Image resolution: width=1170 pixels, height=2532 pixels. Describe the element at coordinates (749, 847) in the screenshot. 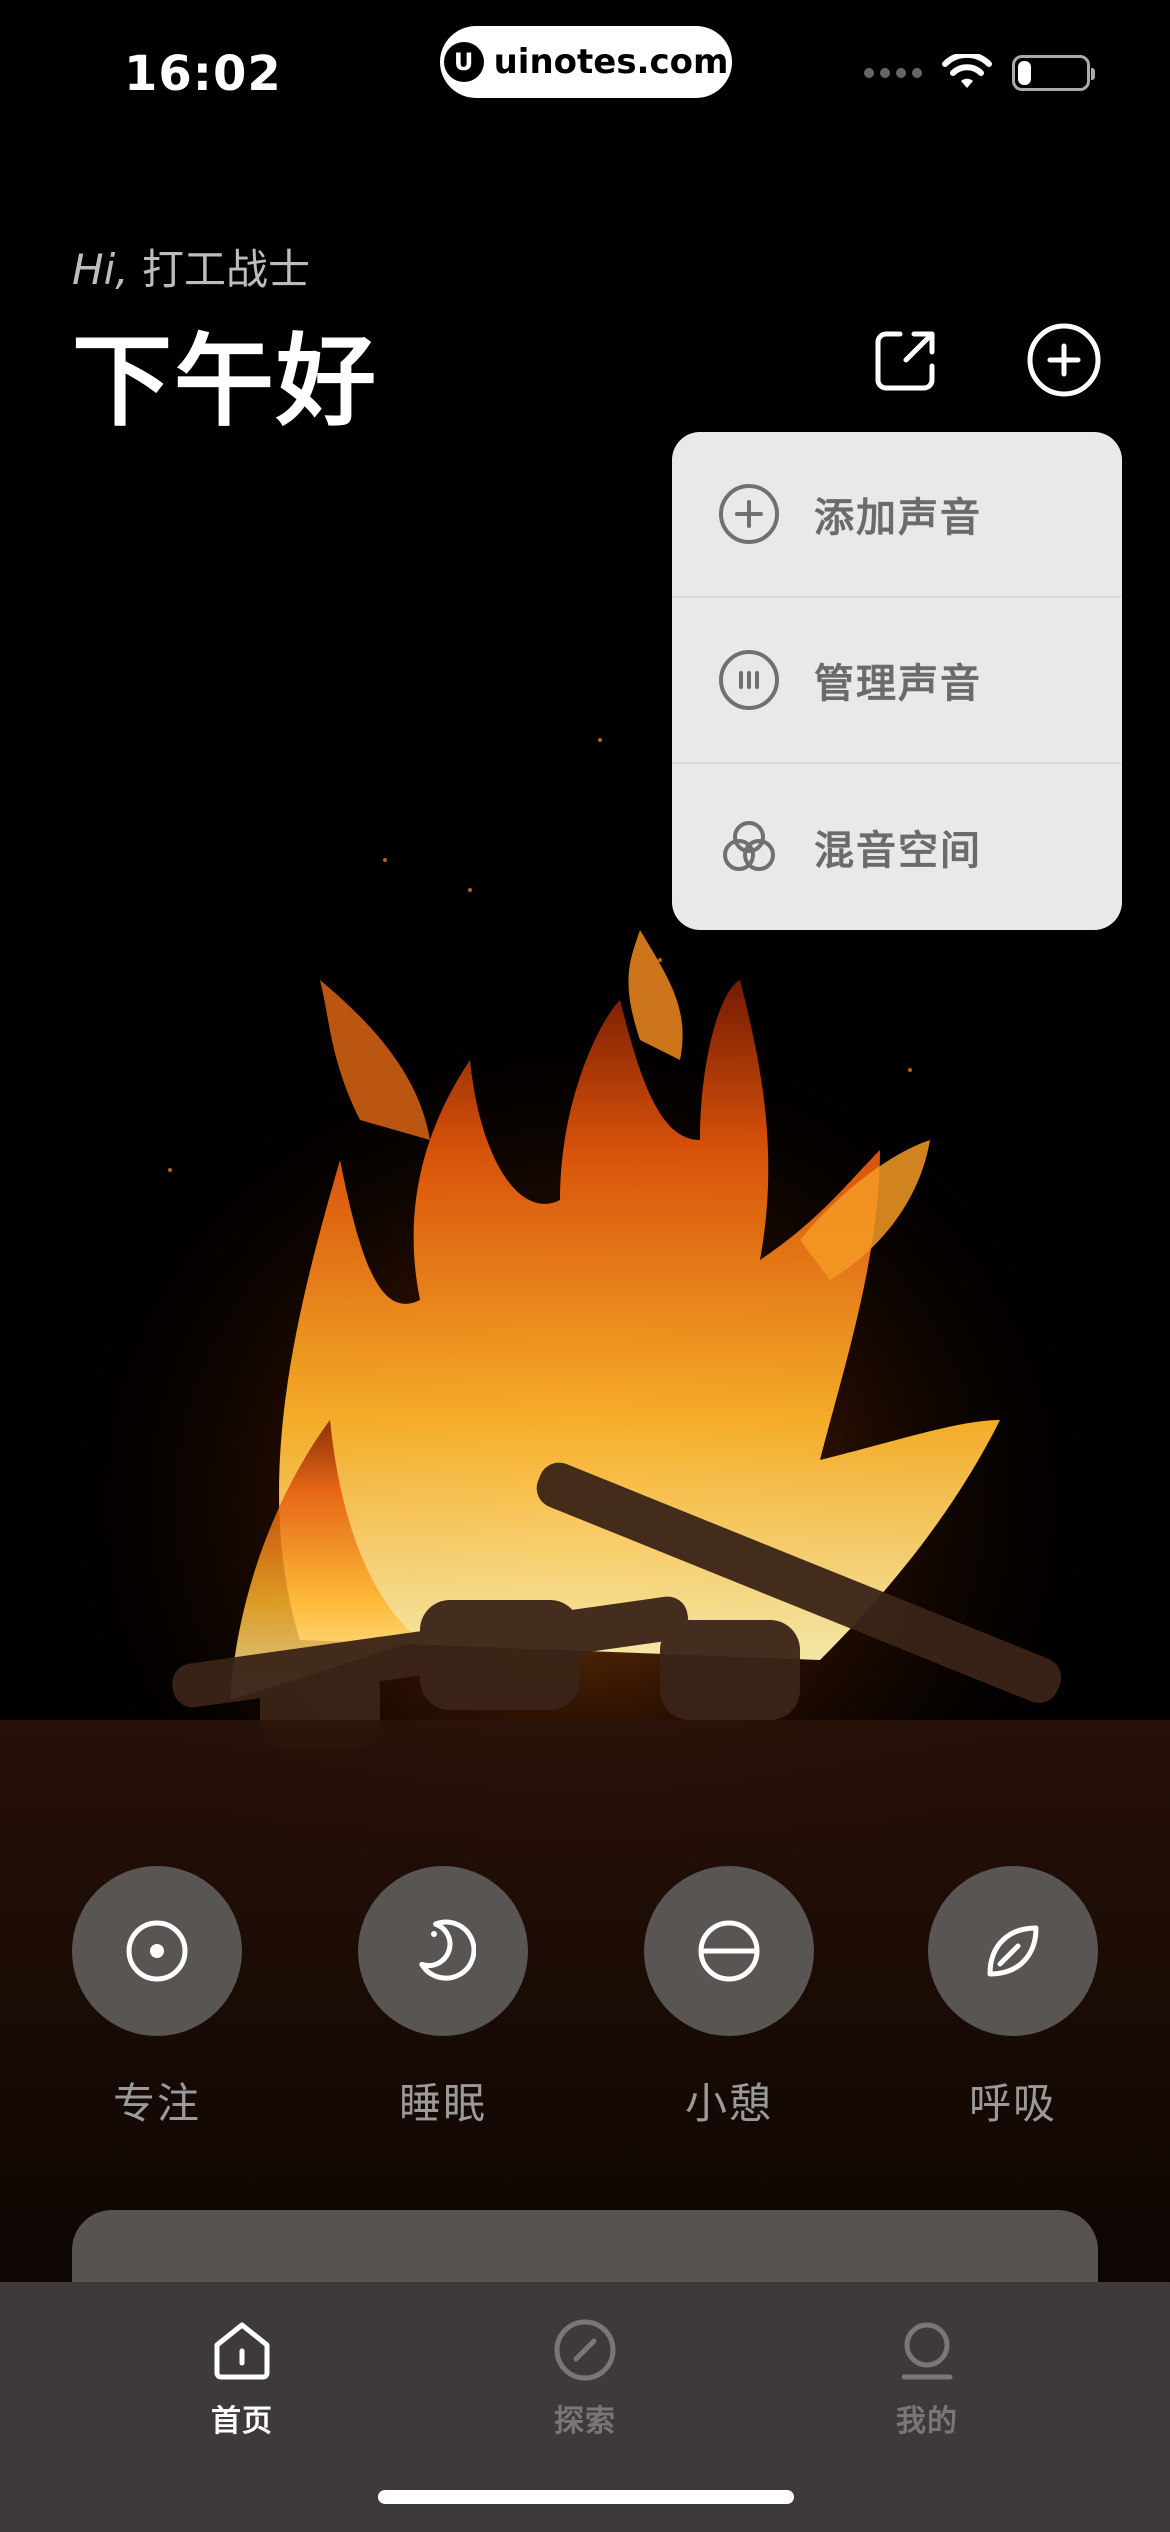

I see `mix-icon` at that location.